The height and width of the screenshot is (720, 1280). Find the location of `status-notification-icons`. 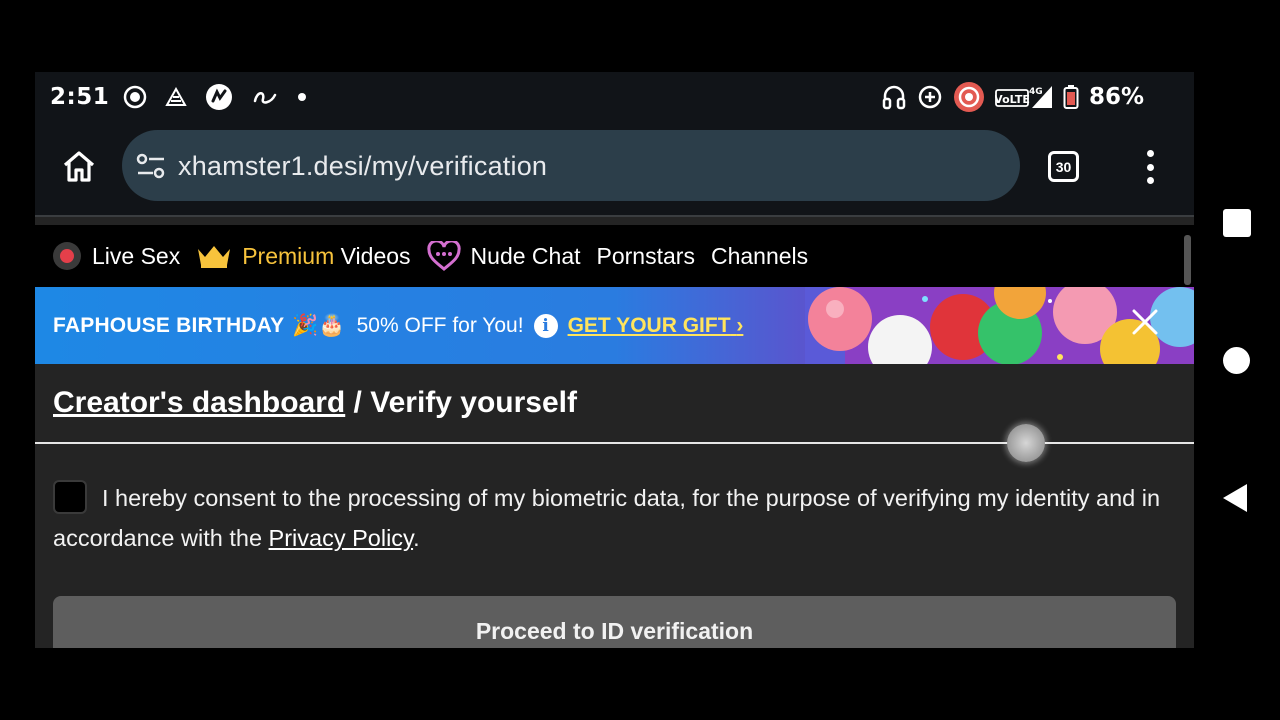

status-notification-icons is located at coordinates (215, 97).